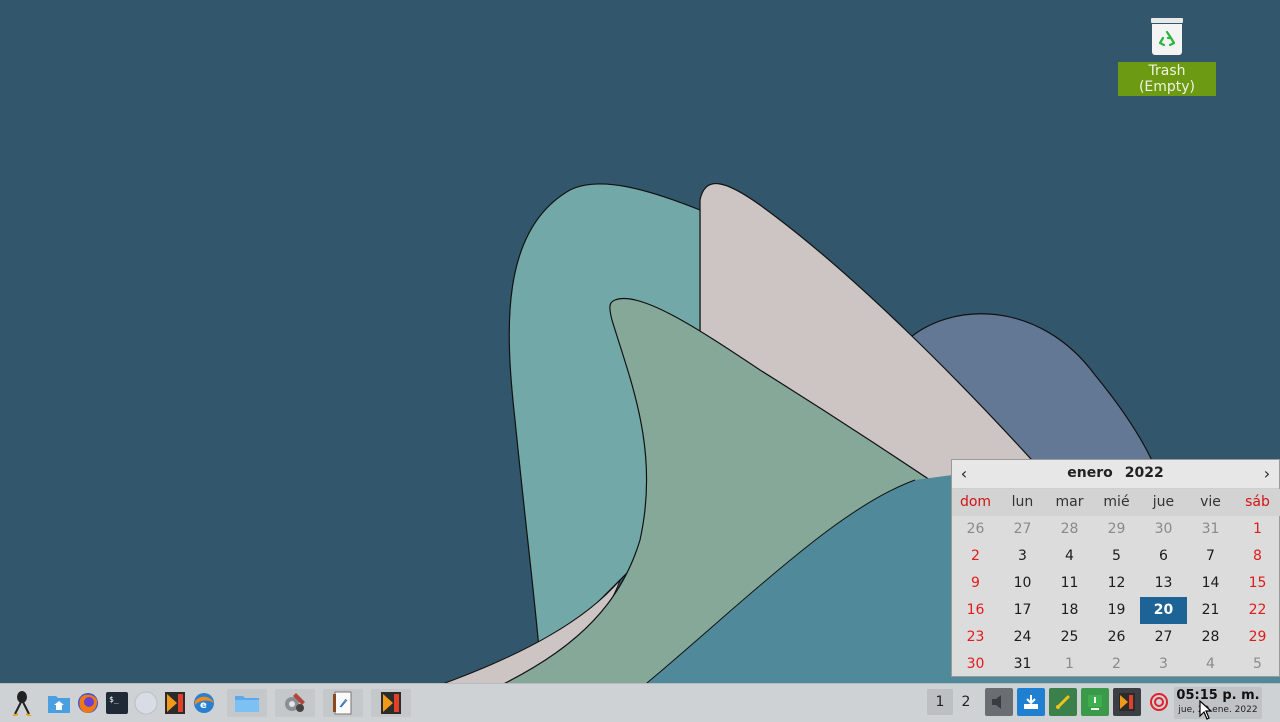 Image resolution: width=1280 pixels, height=722 pixels. What do you see at coordinates (999, 702) in the screenshot?
I see `volume-icon` at bounding box center [999, 702].